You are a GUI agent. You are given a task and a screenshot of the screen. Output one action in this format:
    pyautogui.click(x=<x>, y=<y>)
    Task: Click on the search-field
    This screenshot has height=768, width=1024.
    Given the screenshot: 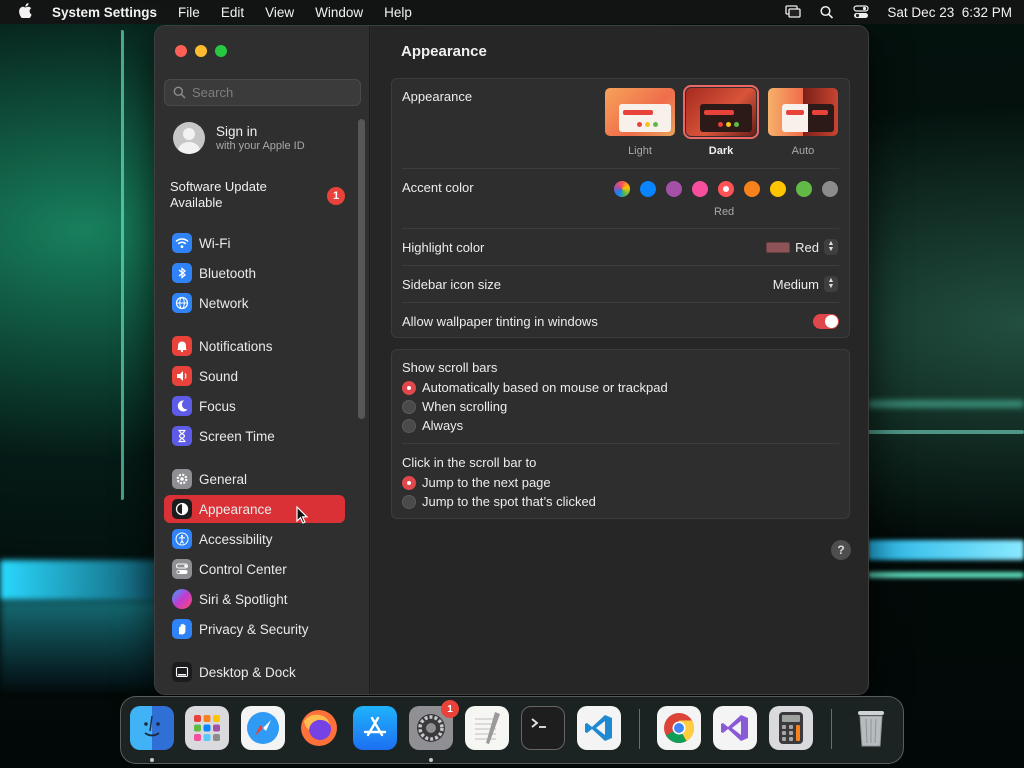 What is the action you would take?
    pyautogui.click(x=262, y=92)
    